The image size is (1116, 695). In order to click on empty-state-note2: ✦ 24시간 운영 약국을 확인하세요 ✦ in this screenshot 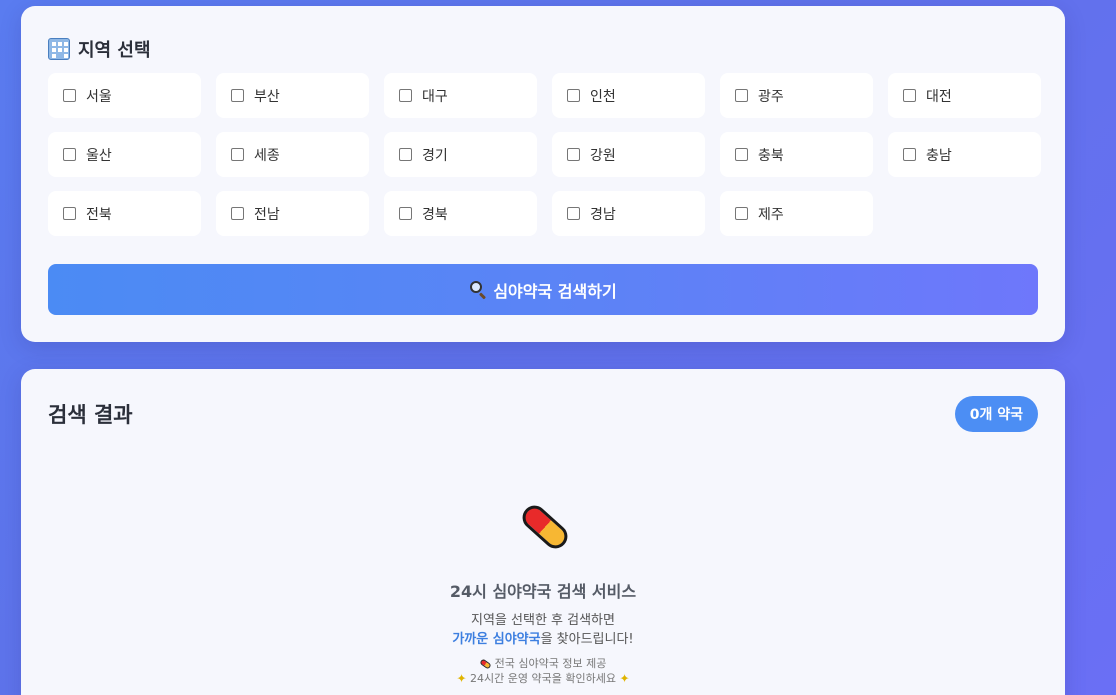, I will do `click(543, 679)`.